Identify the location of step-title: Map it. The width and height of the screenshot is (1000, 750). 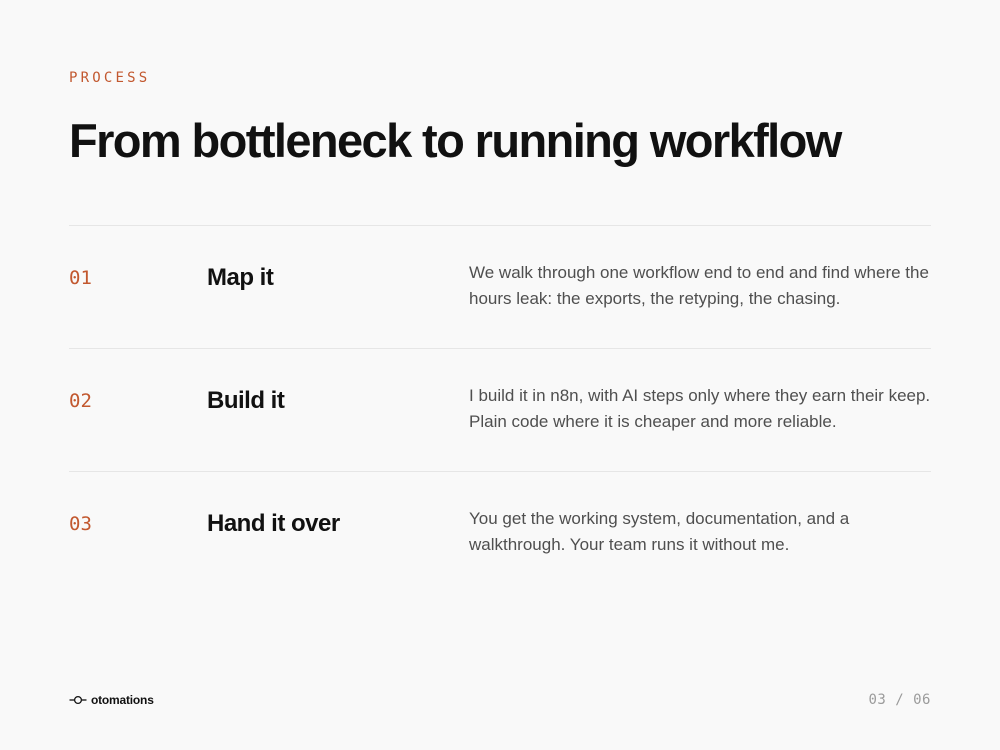
(240, 277).